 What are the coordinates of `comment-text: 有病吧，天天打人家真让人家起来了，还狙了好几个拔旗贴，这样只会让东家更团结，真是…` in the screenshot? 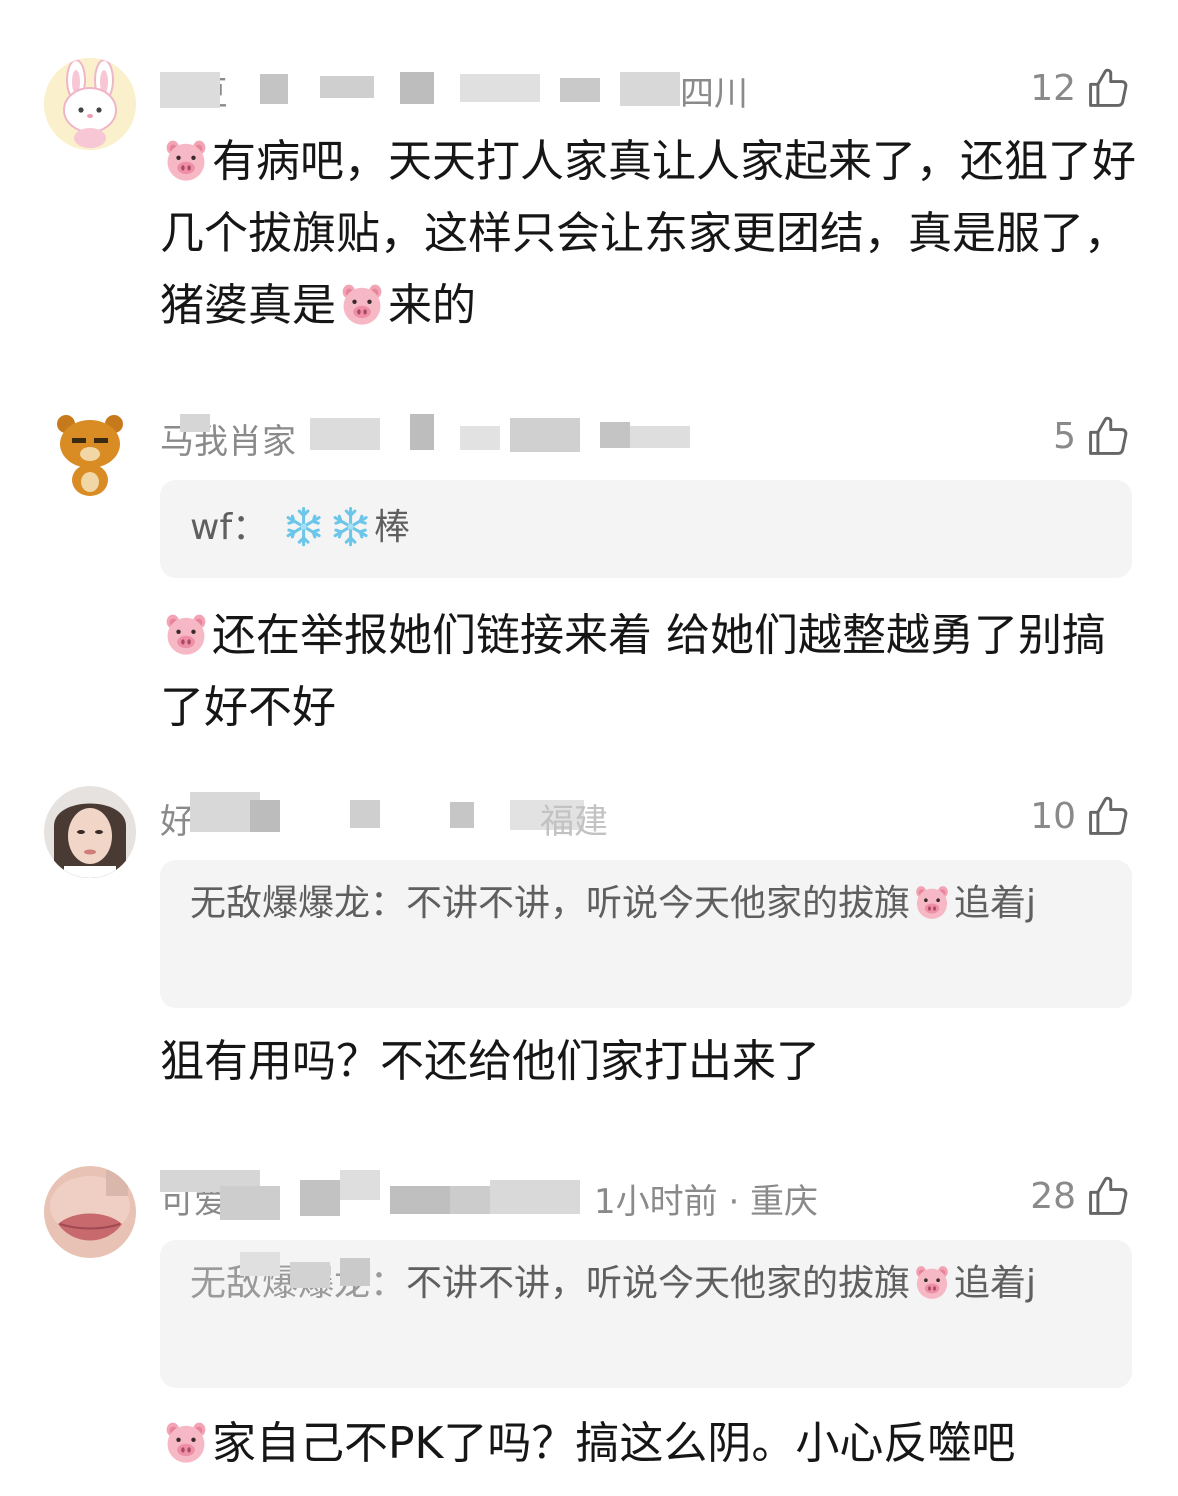 It's located at (648, 233).